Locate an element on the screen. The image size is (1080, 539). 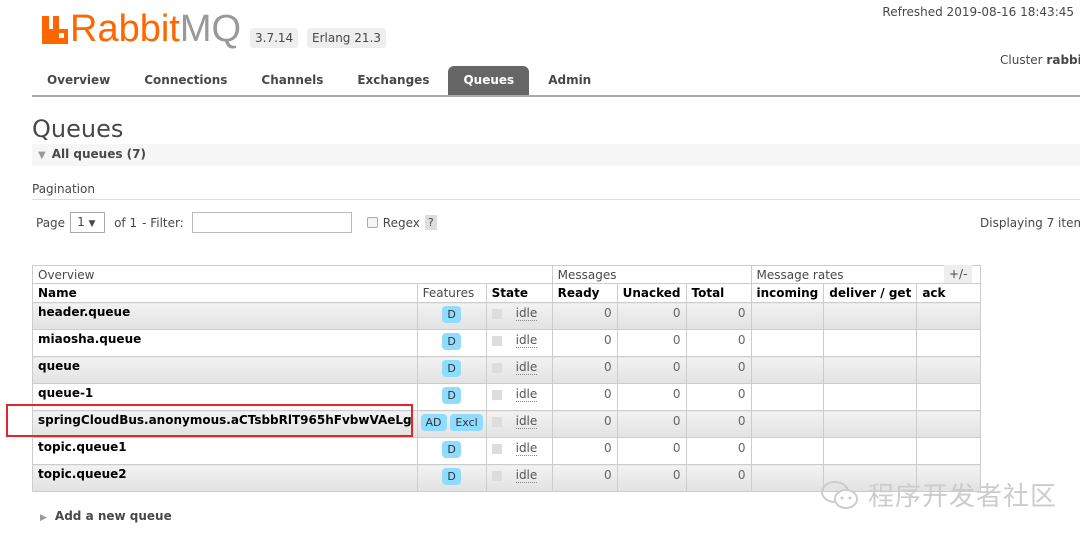
tab-connections: Connections is located at coordinates (185, 80).